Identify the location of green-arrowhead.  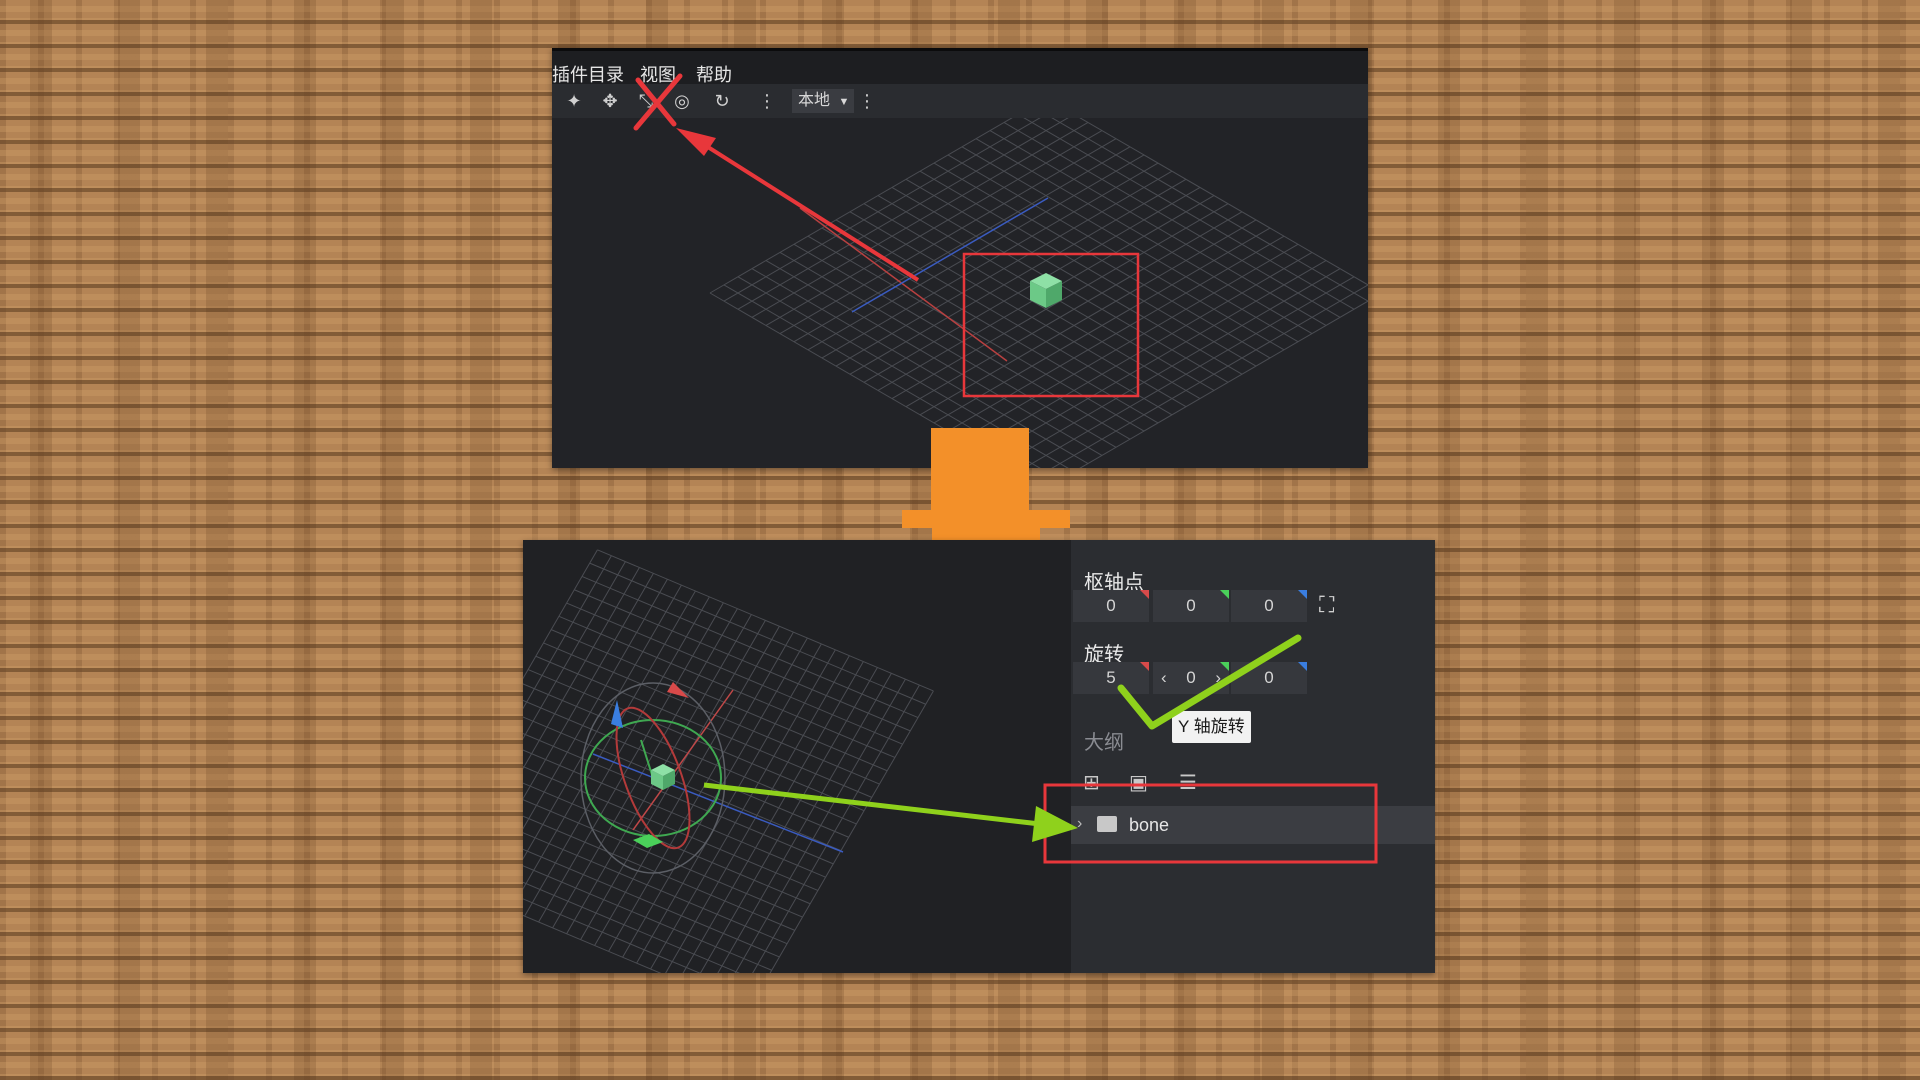
(1055, 824).